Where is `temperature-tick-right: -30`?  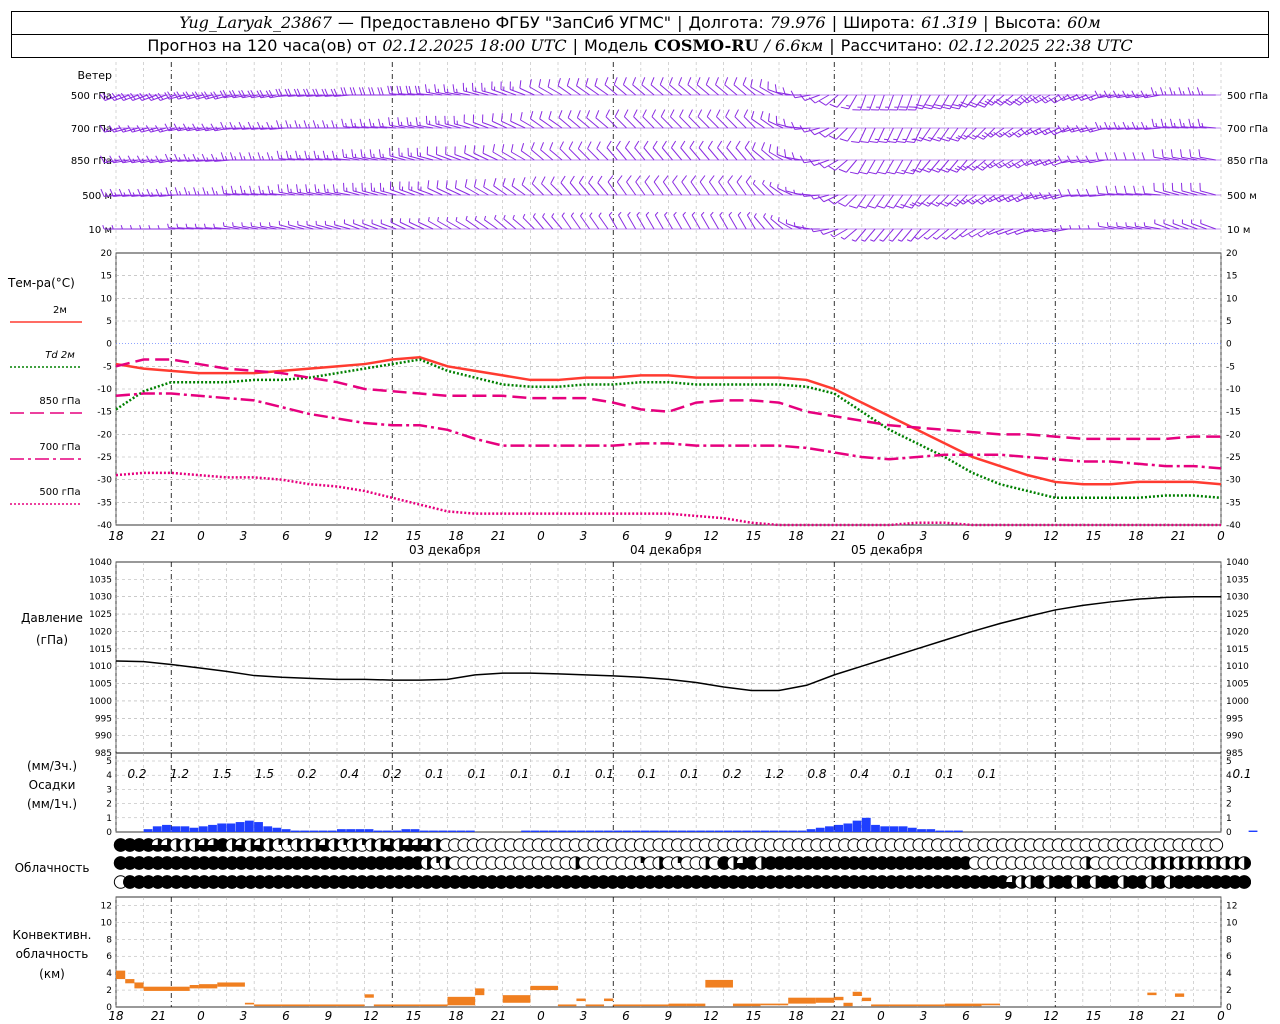
temperature-tick-right: -30 is located at coordinates (1233, 481).